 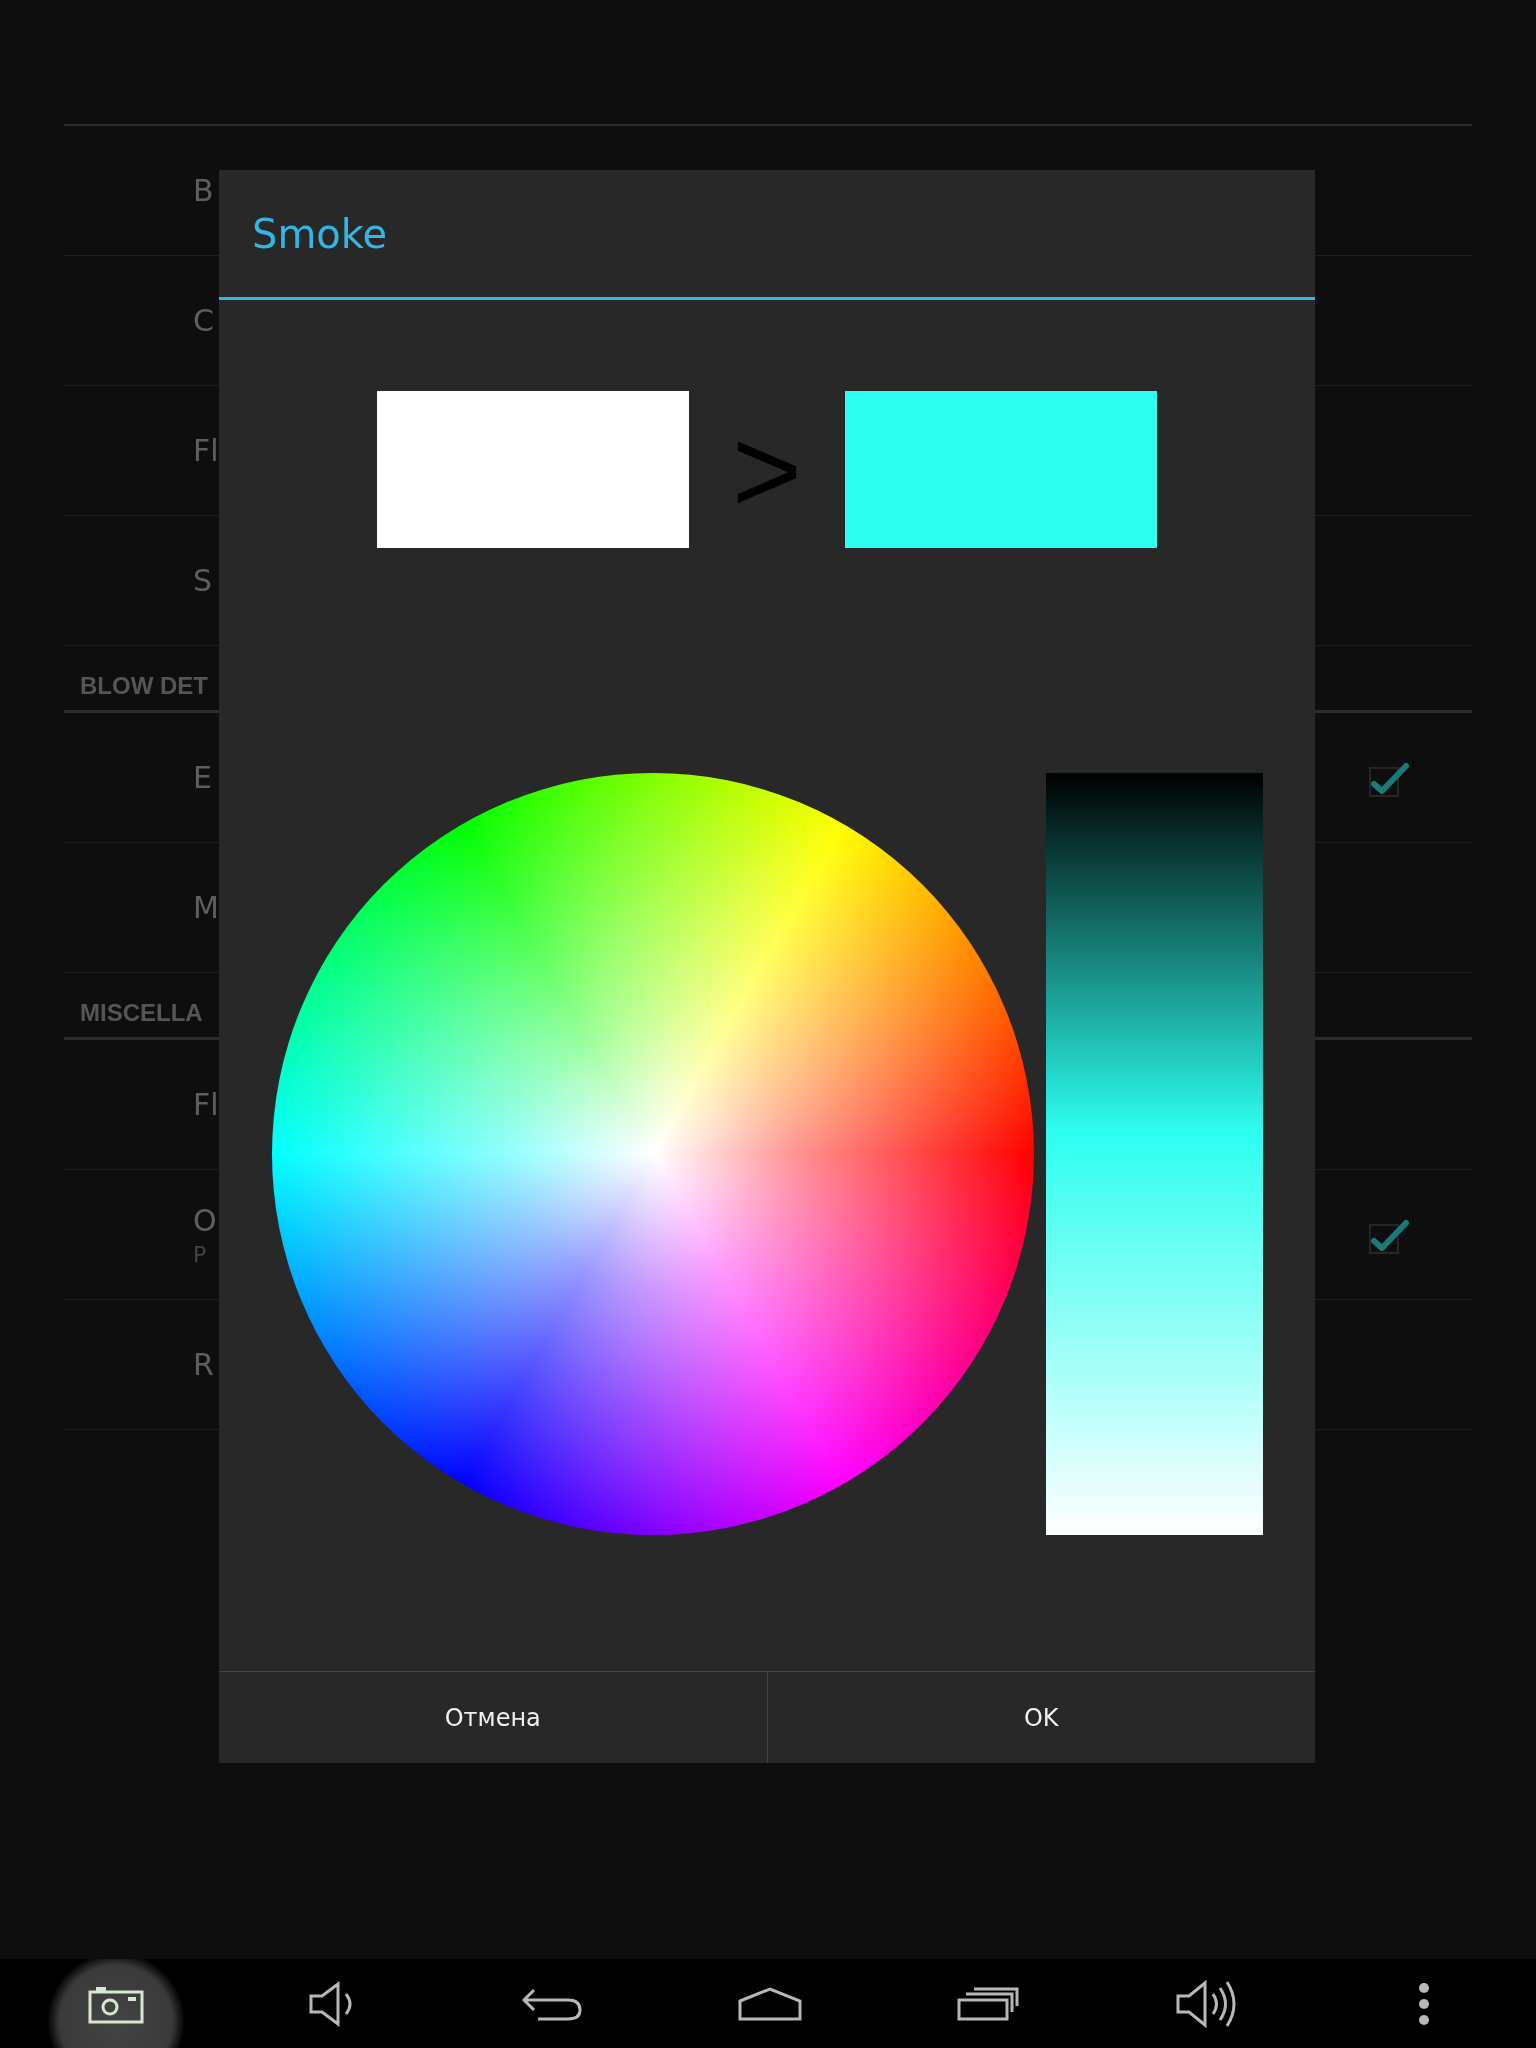 I want to click on overflow-menu-icon, so click(x=1424, y=2003).